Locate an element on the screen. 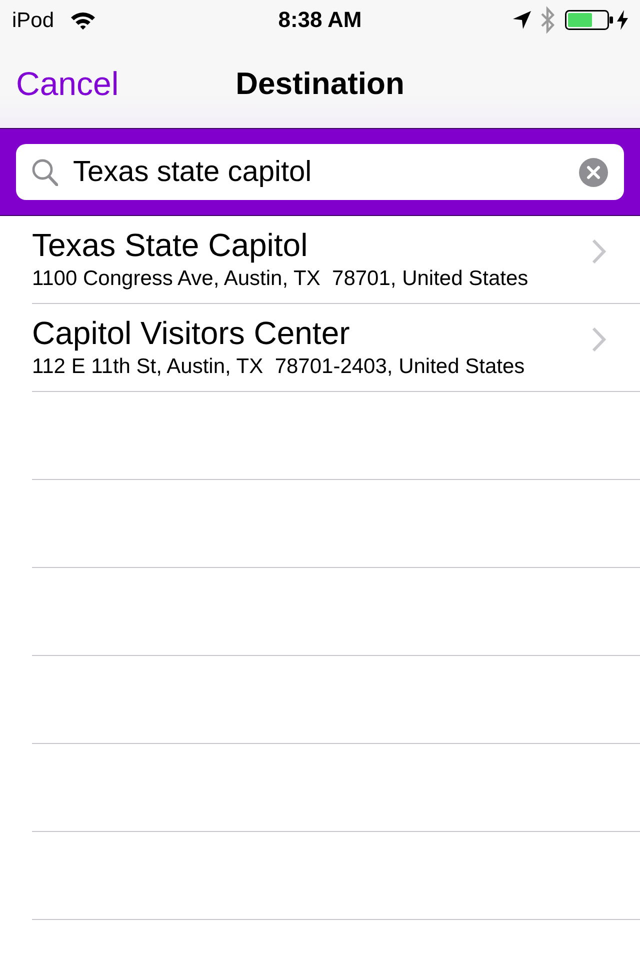  battery-icon is located at coordinates (589, 20).